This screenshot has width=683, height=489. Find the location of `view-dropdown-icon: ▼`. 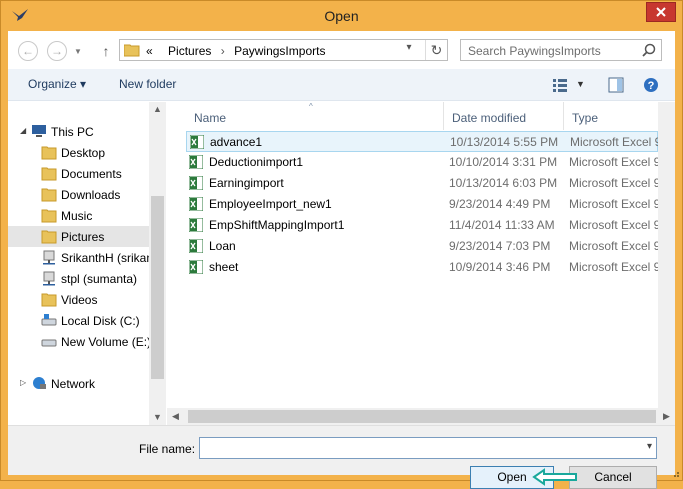

view-dropdown-icon: ▼ is located at coordinates (580, 84).